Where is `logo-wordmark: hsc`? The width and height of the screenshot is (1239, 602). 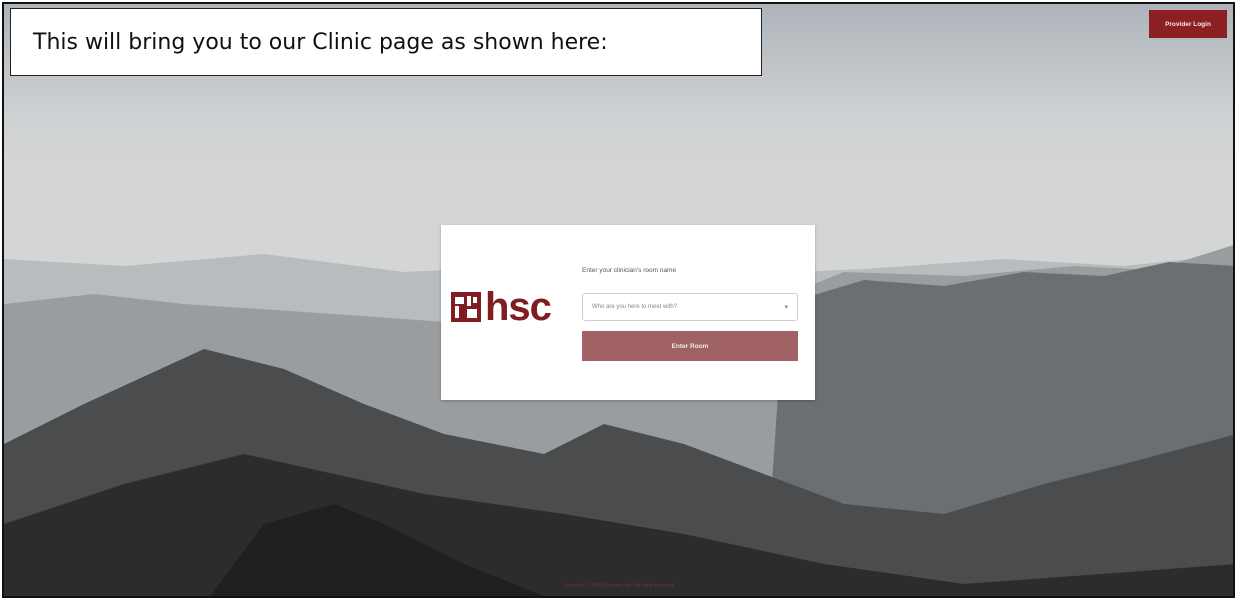
logo-wordmark: hsc is located at coordinates (518, 307).